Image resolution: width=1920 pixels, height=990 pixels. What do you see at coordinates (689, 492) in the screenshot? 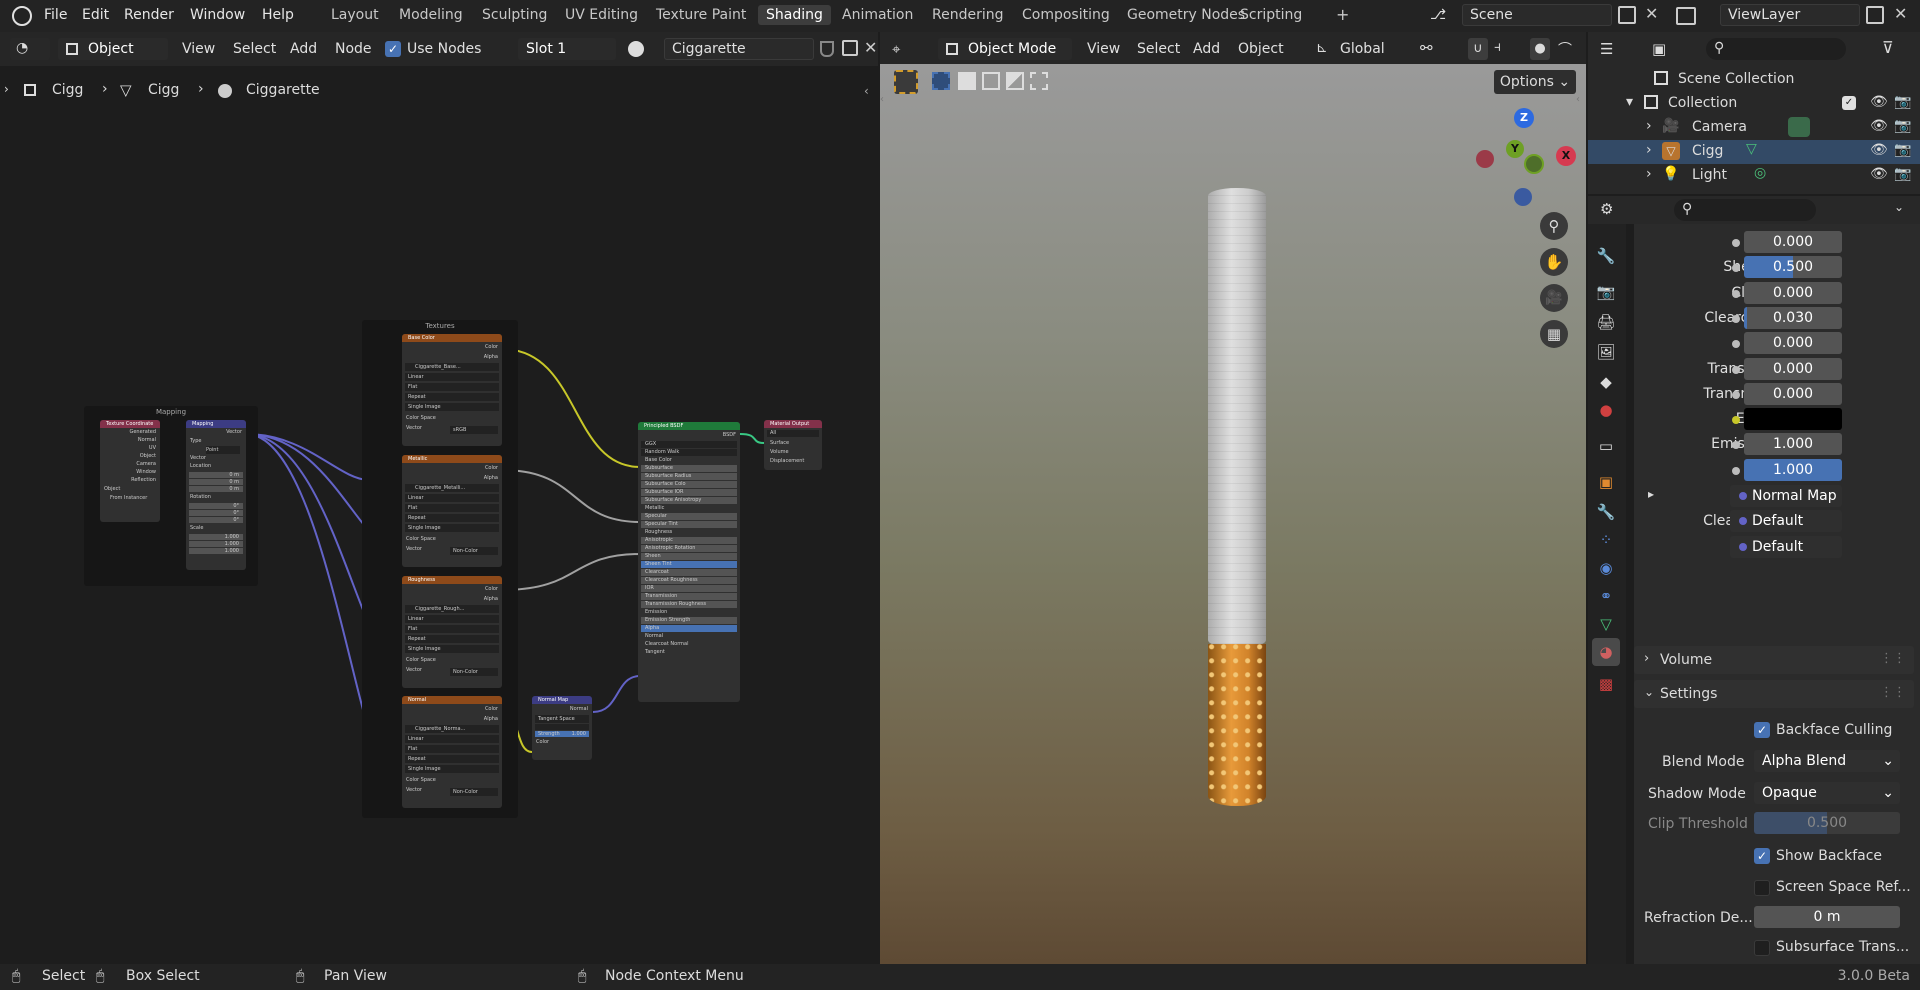
I see `bsdf-row: Subsurface IOR` at bounding box center [689, 492].